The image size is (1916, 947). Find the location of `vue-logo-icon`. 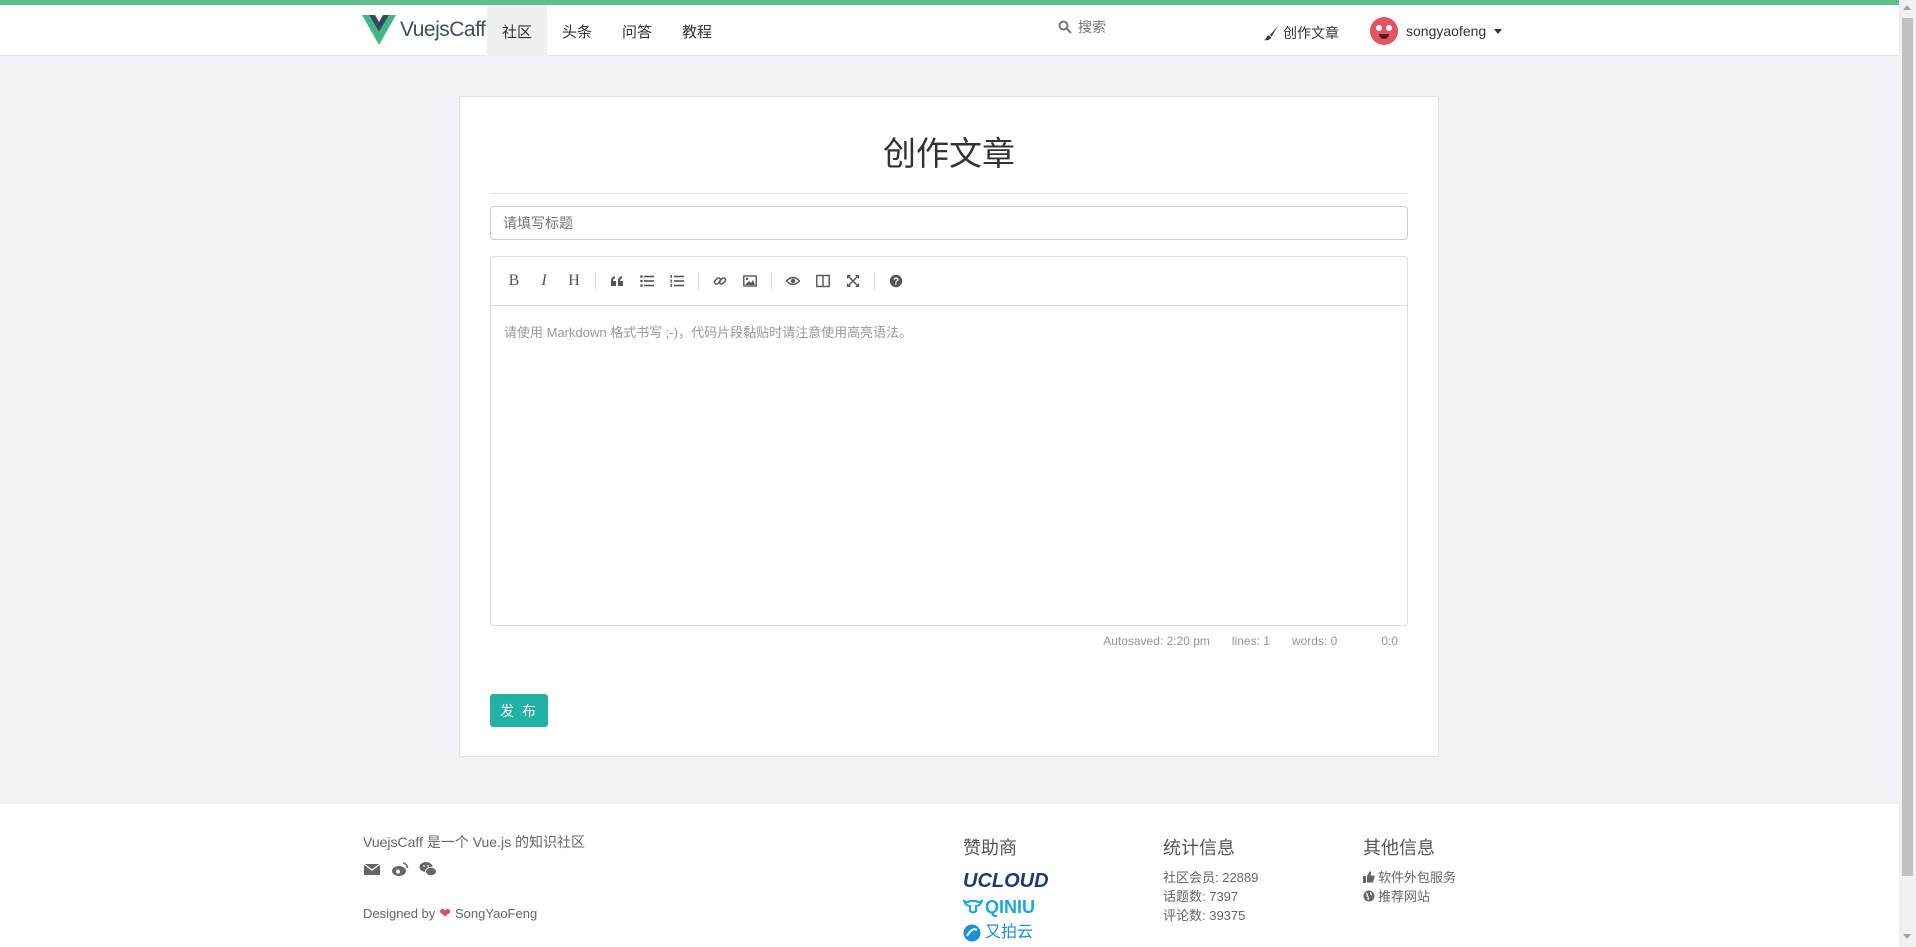

vue-logo-icon is located at coordinates (379, 30).